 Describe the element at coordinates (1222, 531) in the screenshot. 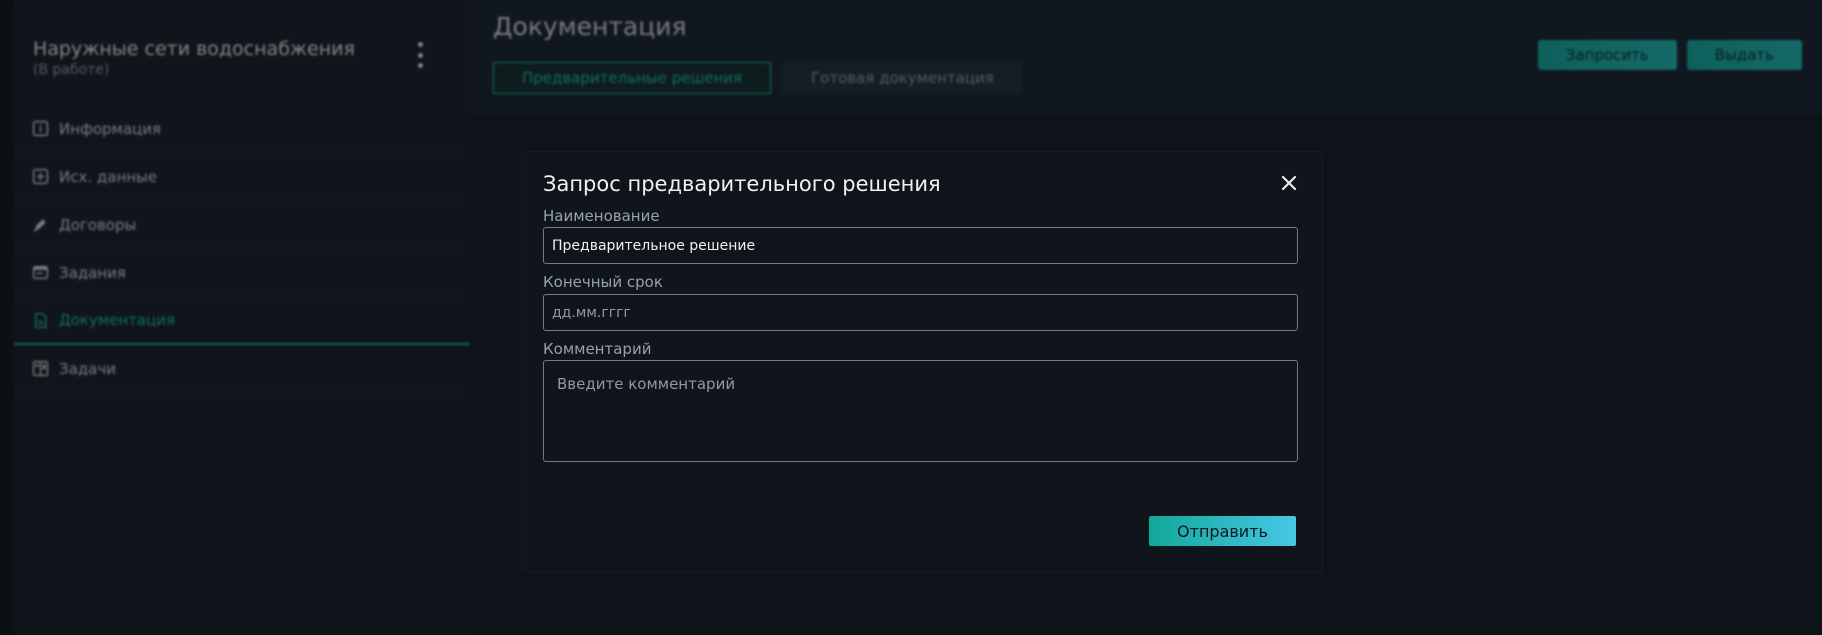

I see `submit-button: Отправить` at that location.